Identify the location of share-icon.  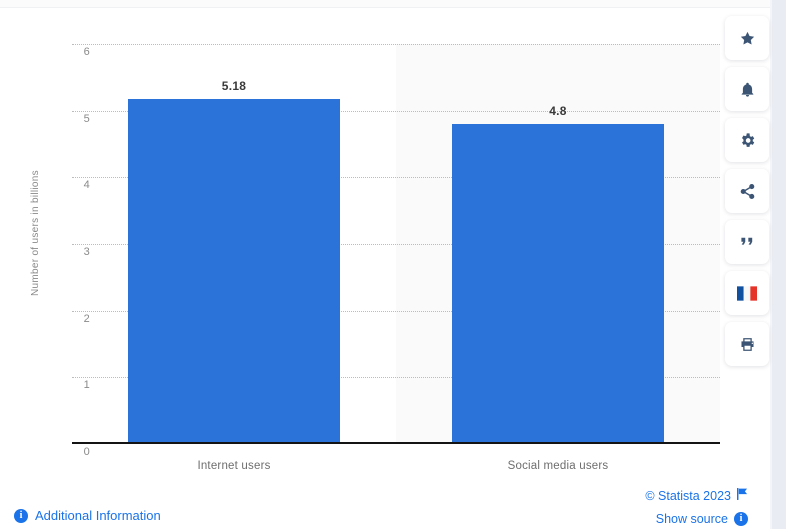
(747, 191).